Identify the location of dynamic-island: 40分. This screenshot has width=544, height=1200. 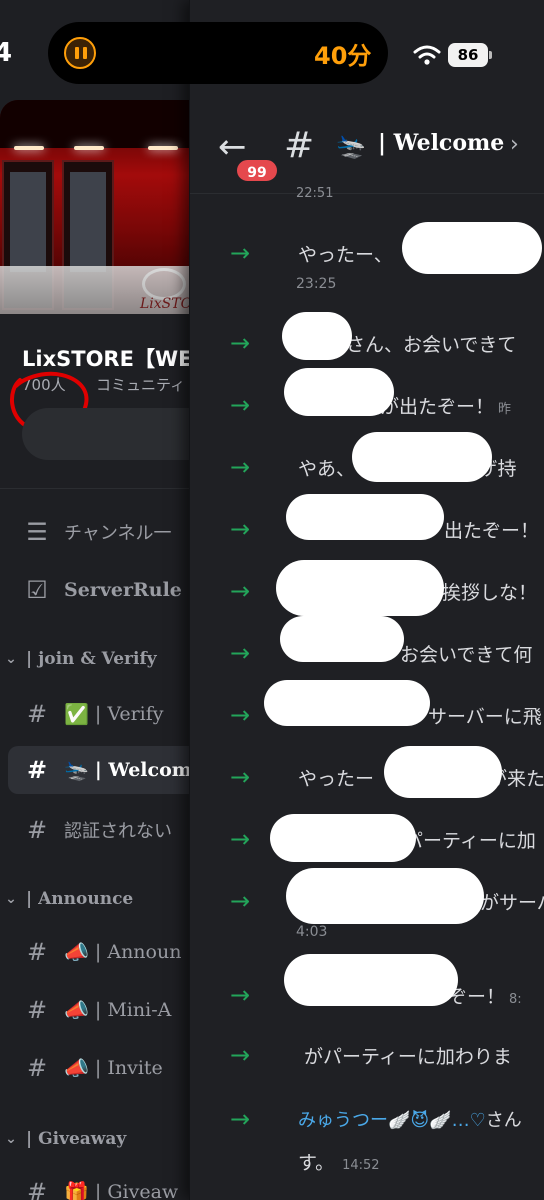
(218, 53).